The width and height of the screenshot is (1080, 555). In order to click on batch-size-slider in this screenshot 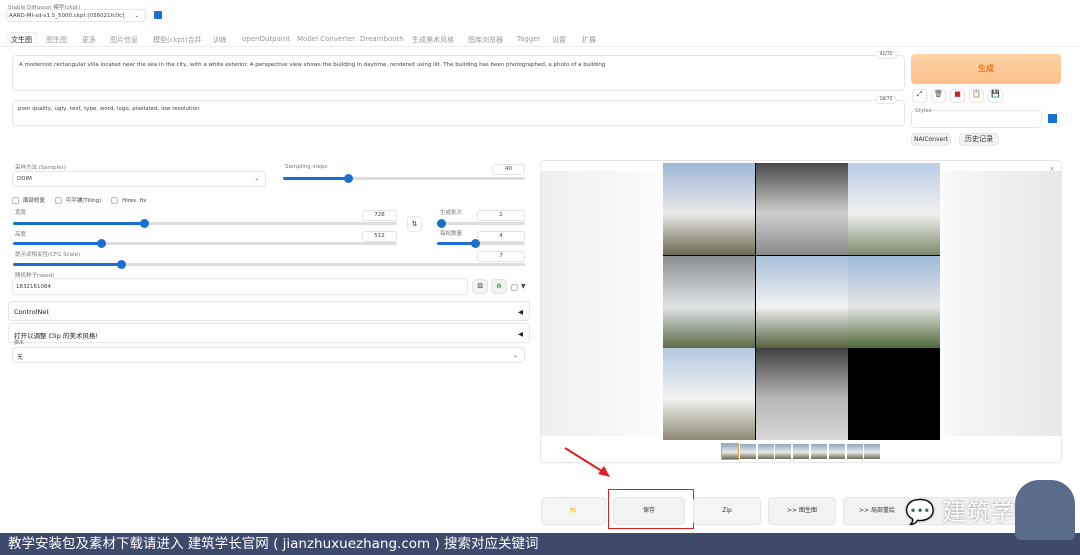, I will do `click(481, 243)`.